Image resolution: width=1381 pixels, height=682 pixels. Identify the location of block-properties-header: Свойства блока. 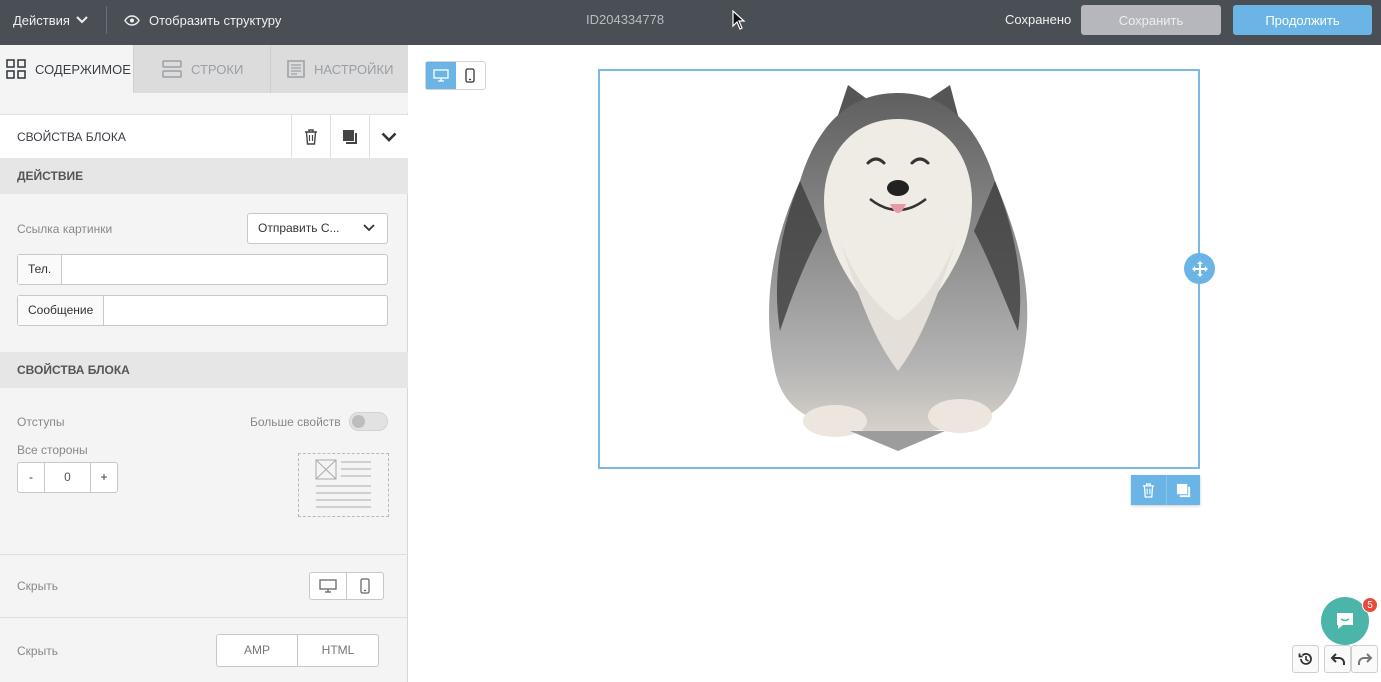
(204, 136).